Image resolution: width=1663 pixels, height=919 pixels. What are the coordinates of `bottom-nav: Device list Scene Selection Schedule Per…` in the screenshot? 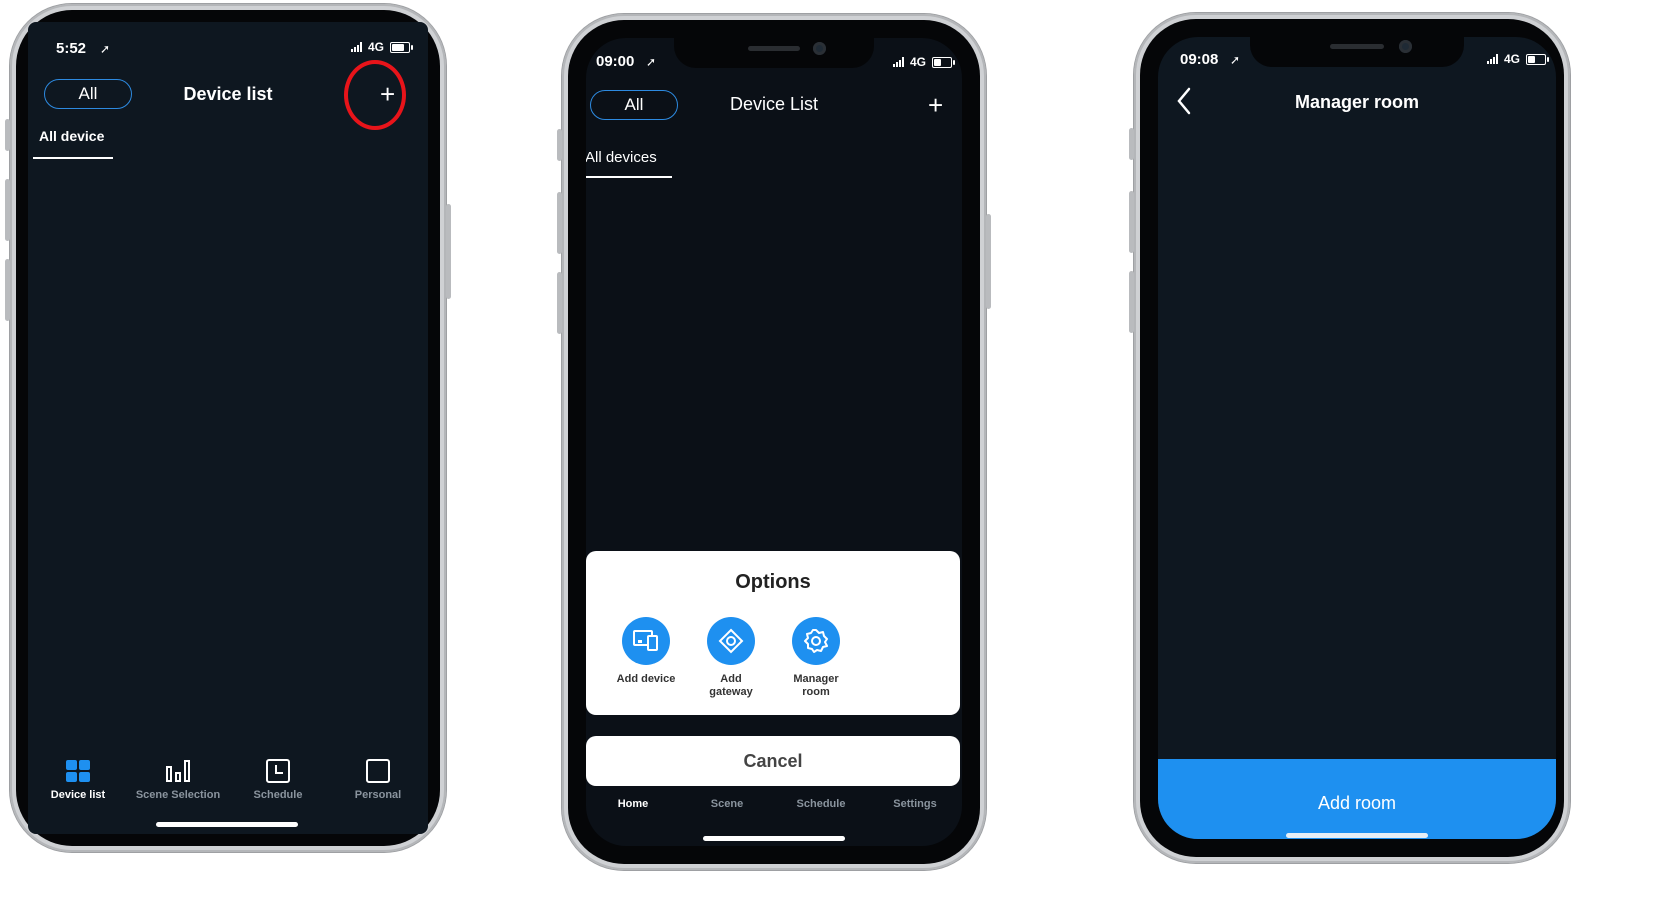 It's located at (228, 780).